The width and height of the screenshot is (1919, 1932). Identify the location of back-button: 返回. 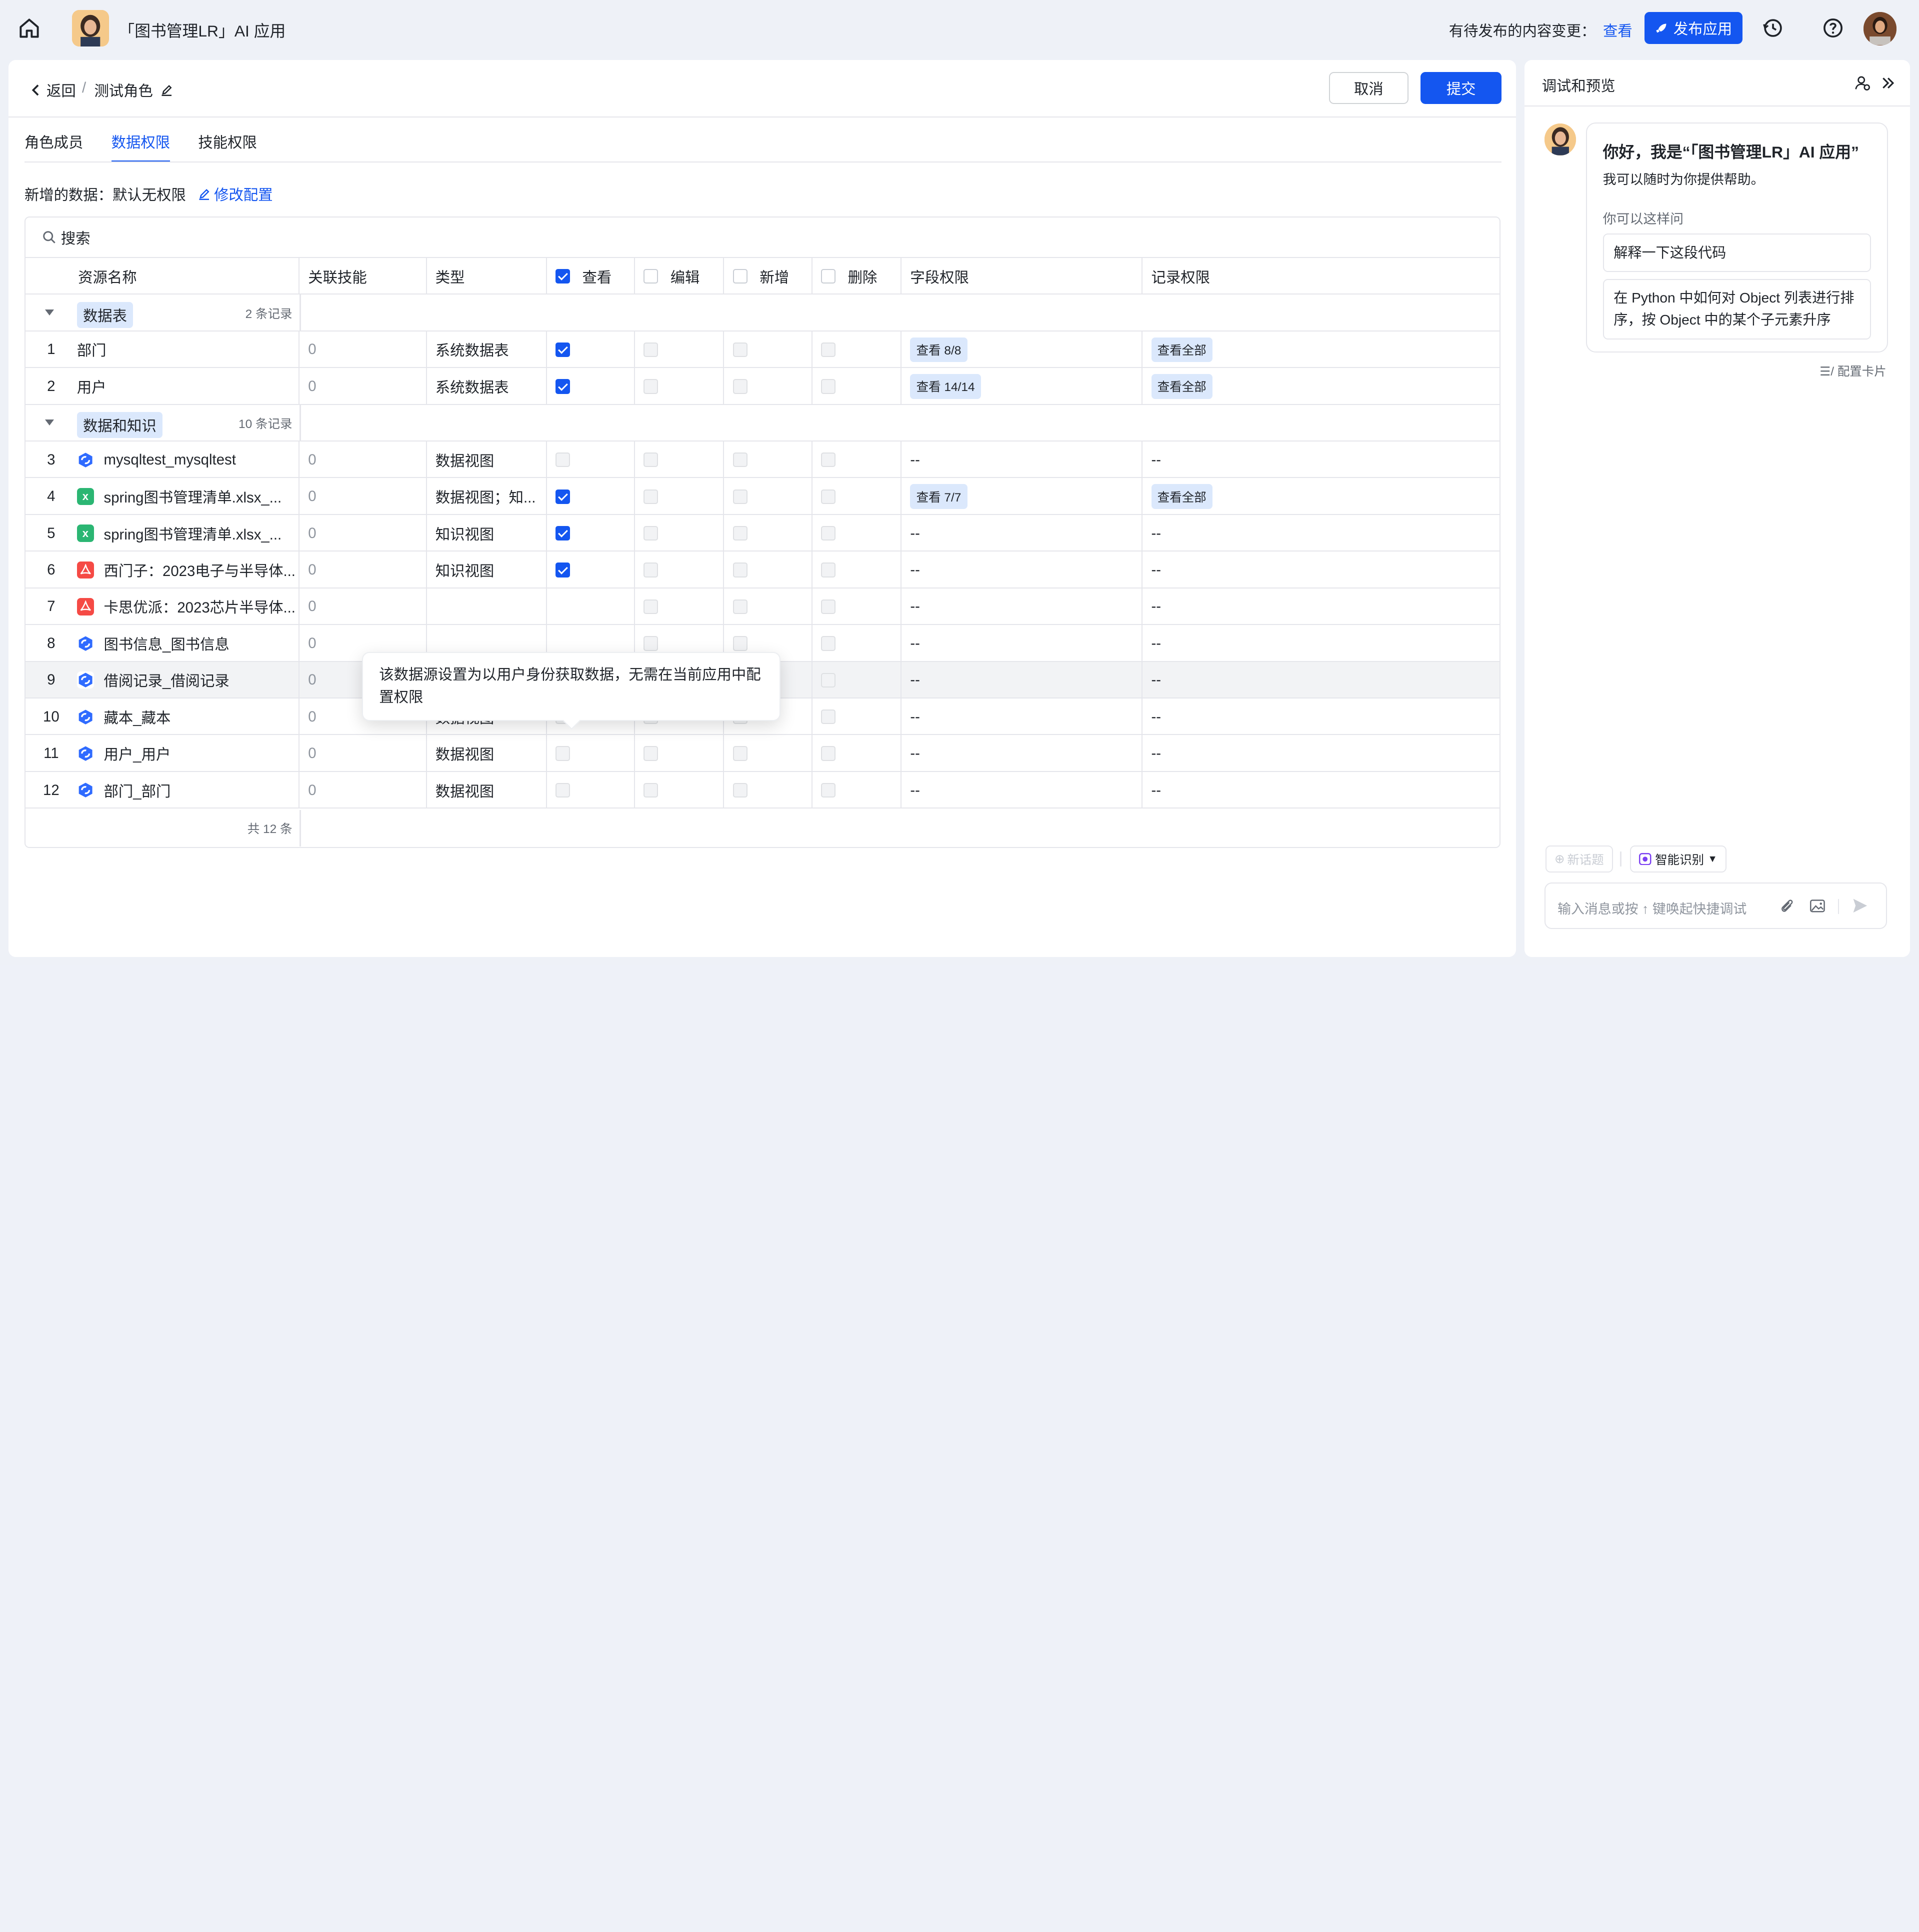
(53, 90).